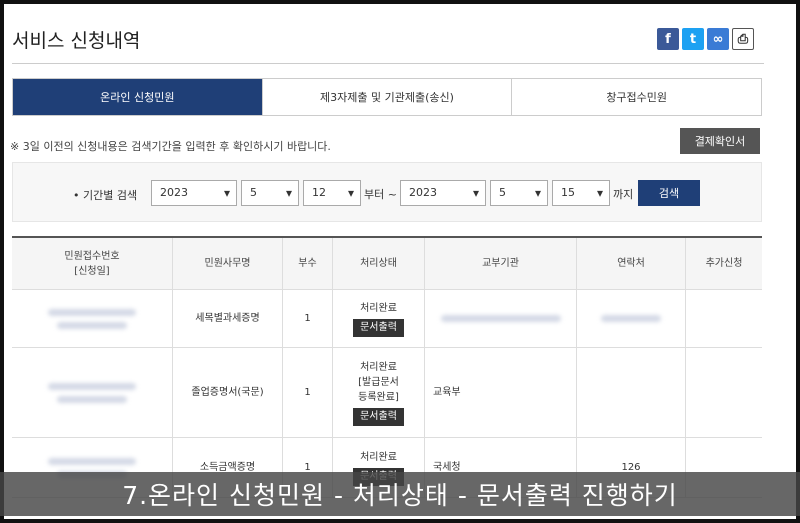 The width and height of the screenshot is (800, 523). What do you see at coordinates (743, 39) in the screenshot?
I see `print-icon: ⎙` at bounding box center [743, 39].